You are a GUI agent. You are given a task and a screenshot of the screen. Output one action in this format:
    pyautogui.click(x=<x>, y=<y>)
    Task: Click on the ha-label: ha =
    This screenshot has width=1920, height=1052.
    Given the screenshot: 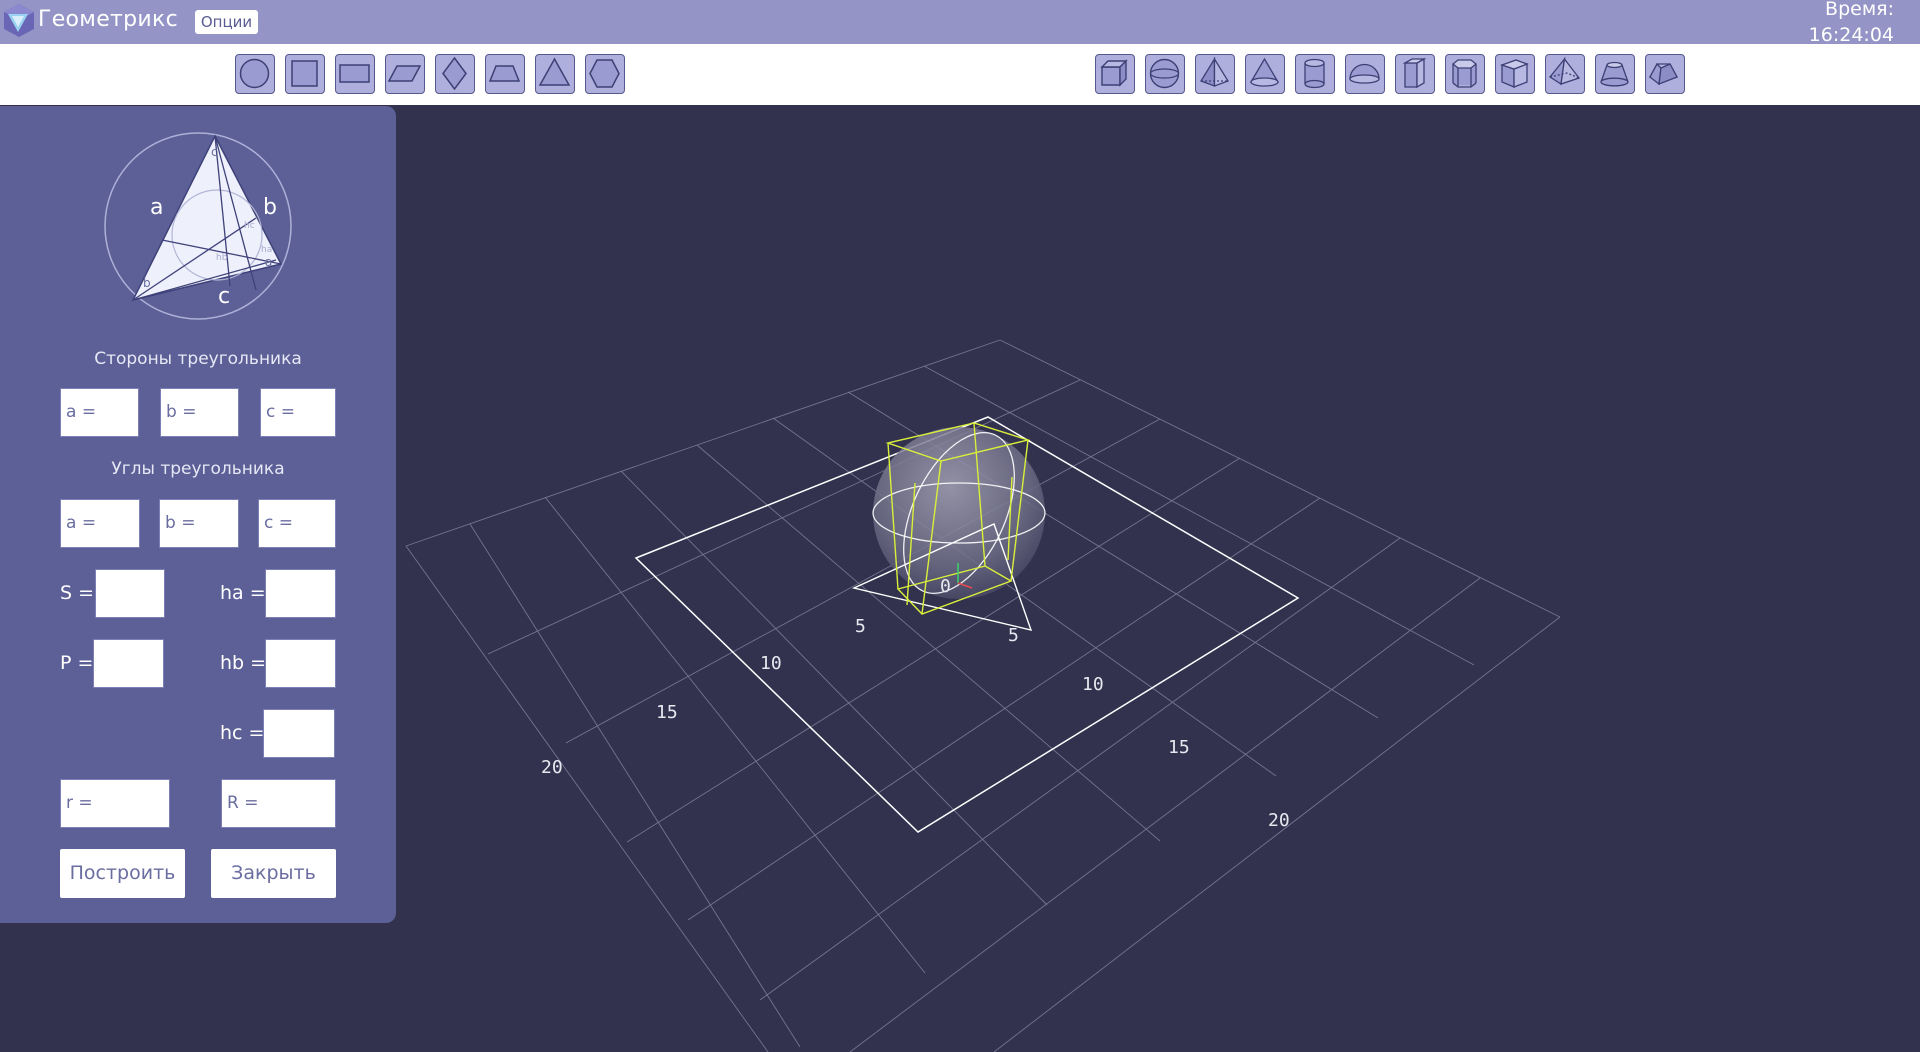 What is the action you would take?
    pyautogui.click(x=243, y=593)
    